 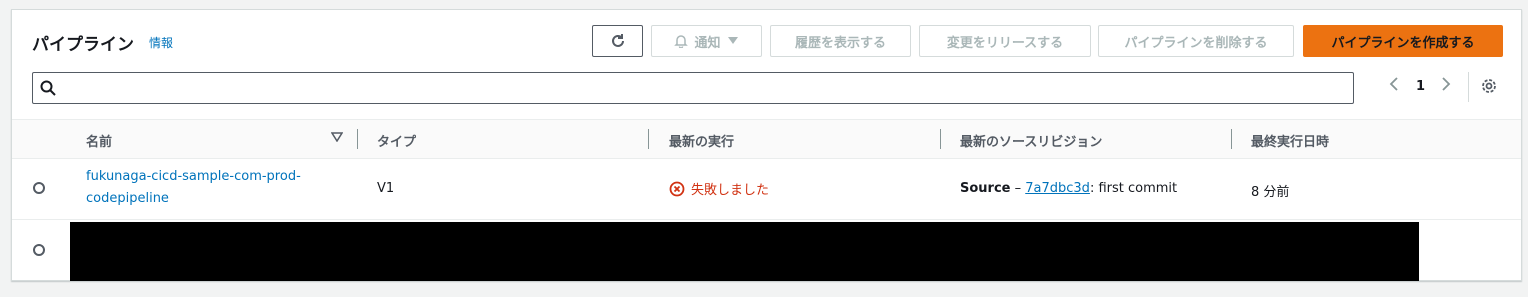 What do you see at coordinates (161, 42) in the screenshot?
I see `info-link: 情報` at bounding box center [161, 42].